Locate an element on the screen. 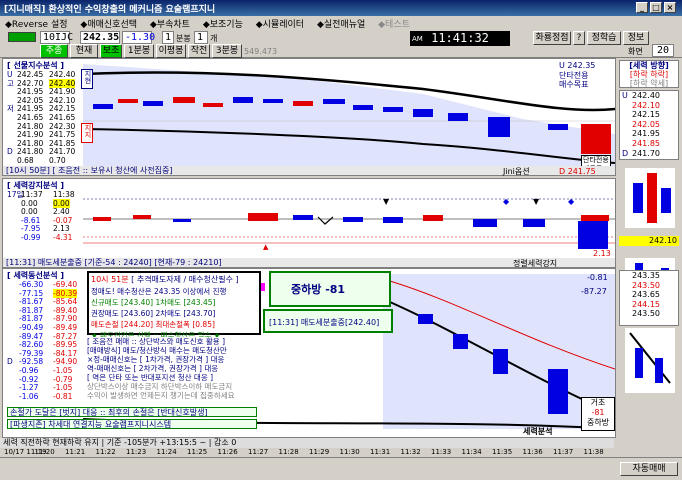  code-input: 10IJC is located at coordinates (56, 37).